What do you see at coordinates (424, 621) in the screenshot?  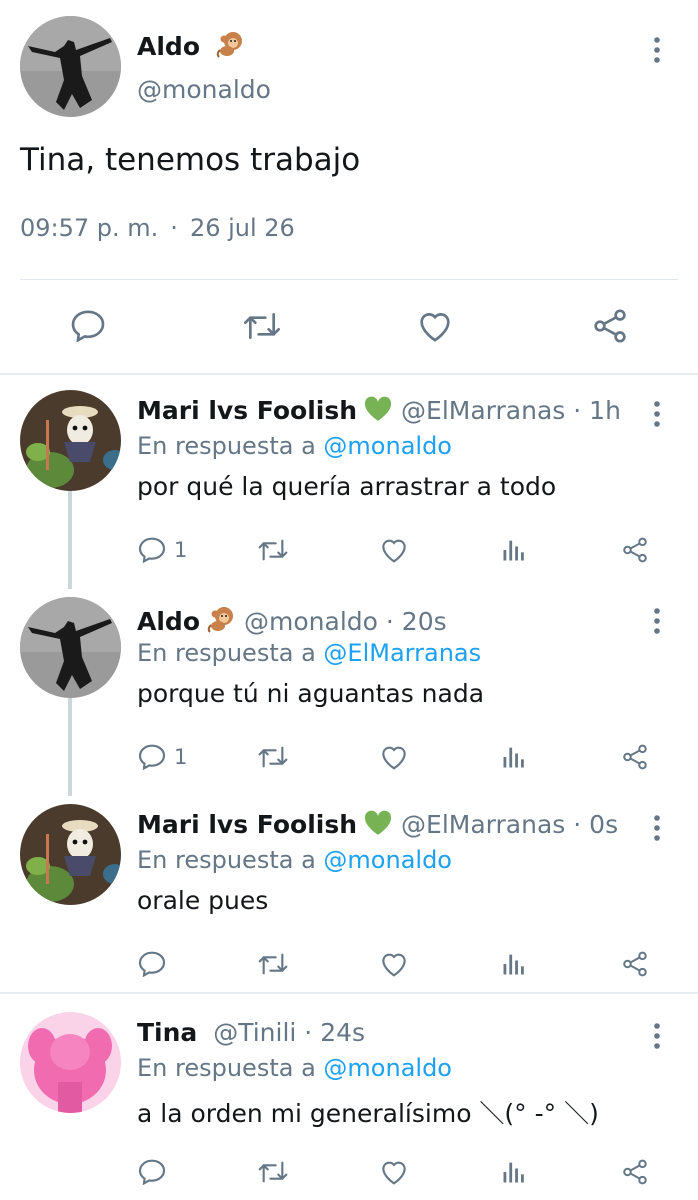 I see `reply-time: 20s` at bounding box center [424, 621].